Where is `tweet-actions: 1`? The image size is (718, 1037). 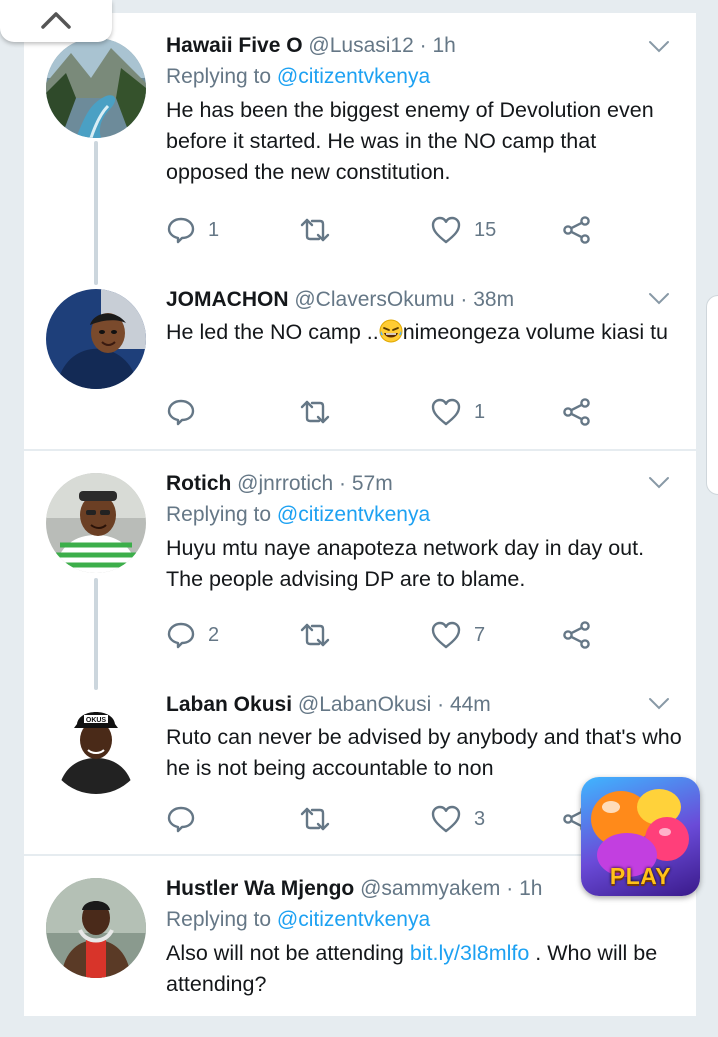 tweet-actions: 1 is located at coordinates (386, 412).